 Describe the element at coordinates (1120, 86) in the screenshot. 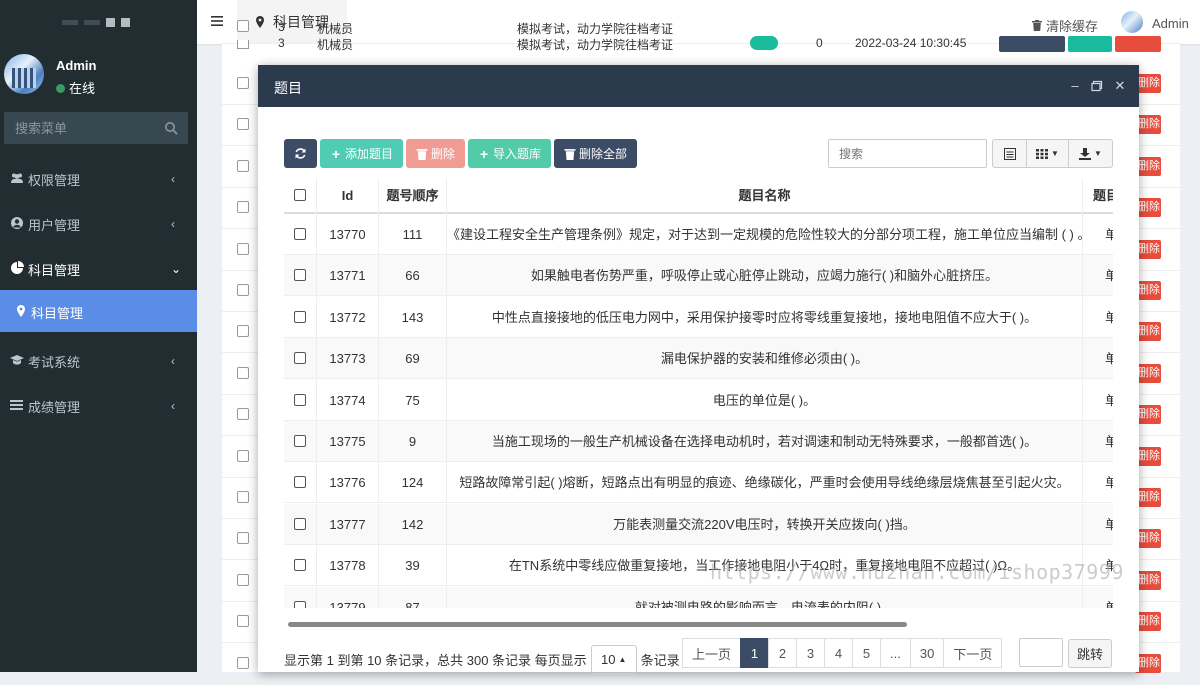

I see `close-icon: ✕` at that location.